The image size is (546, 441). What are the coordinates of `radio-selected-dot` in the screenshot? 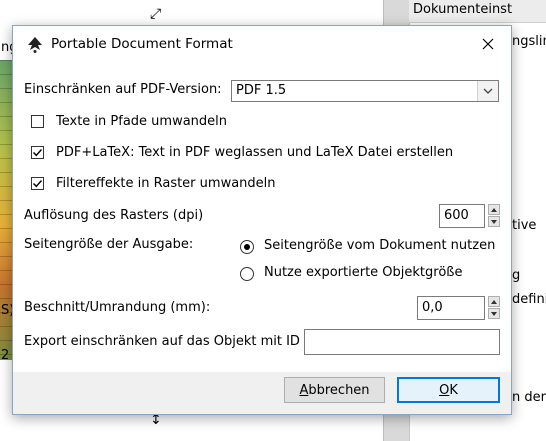 It's located at (247, 247).